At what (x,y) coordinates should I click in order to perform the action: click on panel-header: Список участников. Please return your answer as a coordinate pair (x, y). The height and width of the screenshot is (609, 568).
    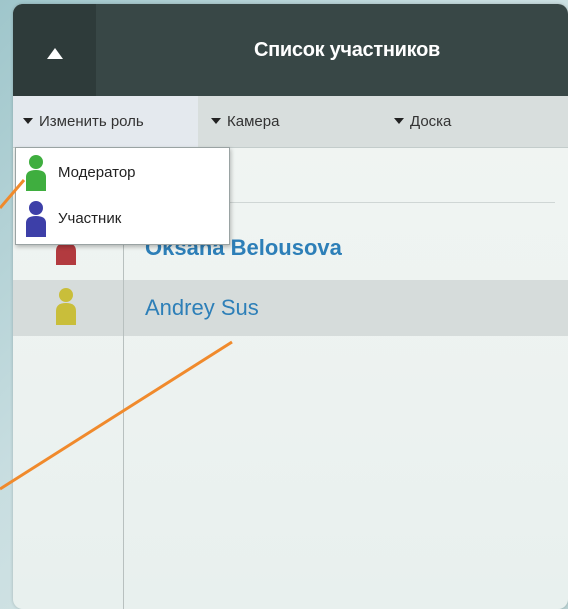
    Looking at the image, I should click on (290, 50).